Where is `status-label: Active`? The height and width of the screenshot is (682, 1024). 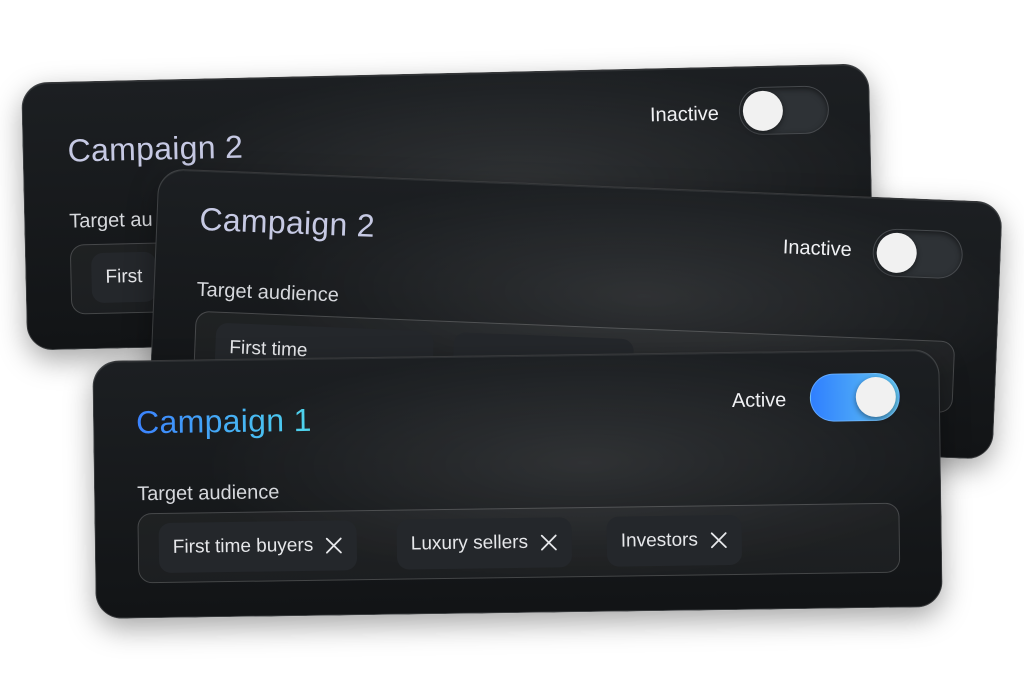 status-label: Active is located at coordinates (759, 400).